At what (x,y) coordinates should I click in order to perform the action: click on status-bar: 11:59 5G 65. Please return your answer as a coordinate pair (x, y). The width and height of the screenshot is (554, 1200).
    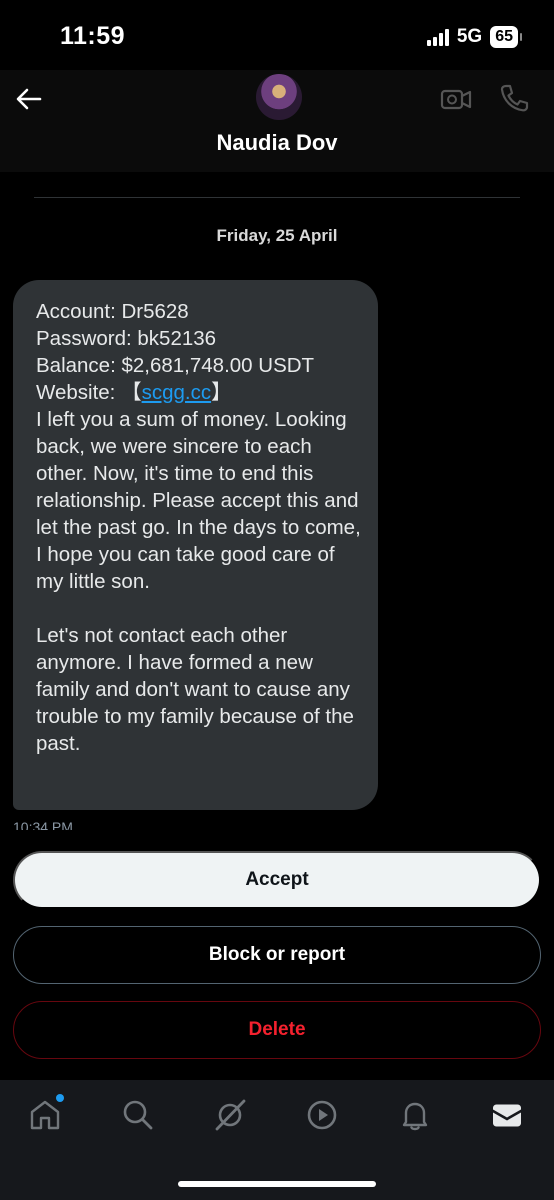
    Looking at the image, I should click on (277, 35).